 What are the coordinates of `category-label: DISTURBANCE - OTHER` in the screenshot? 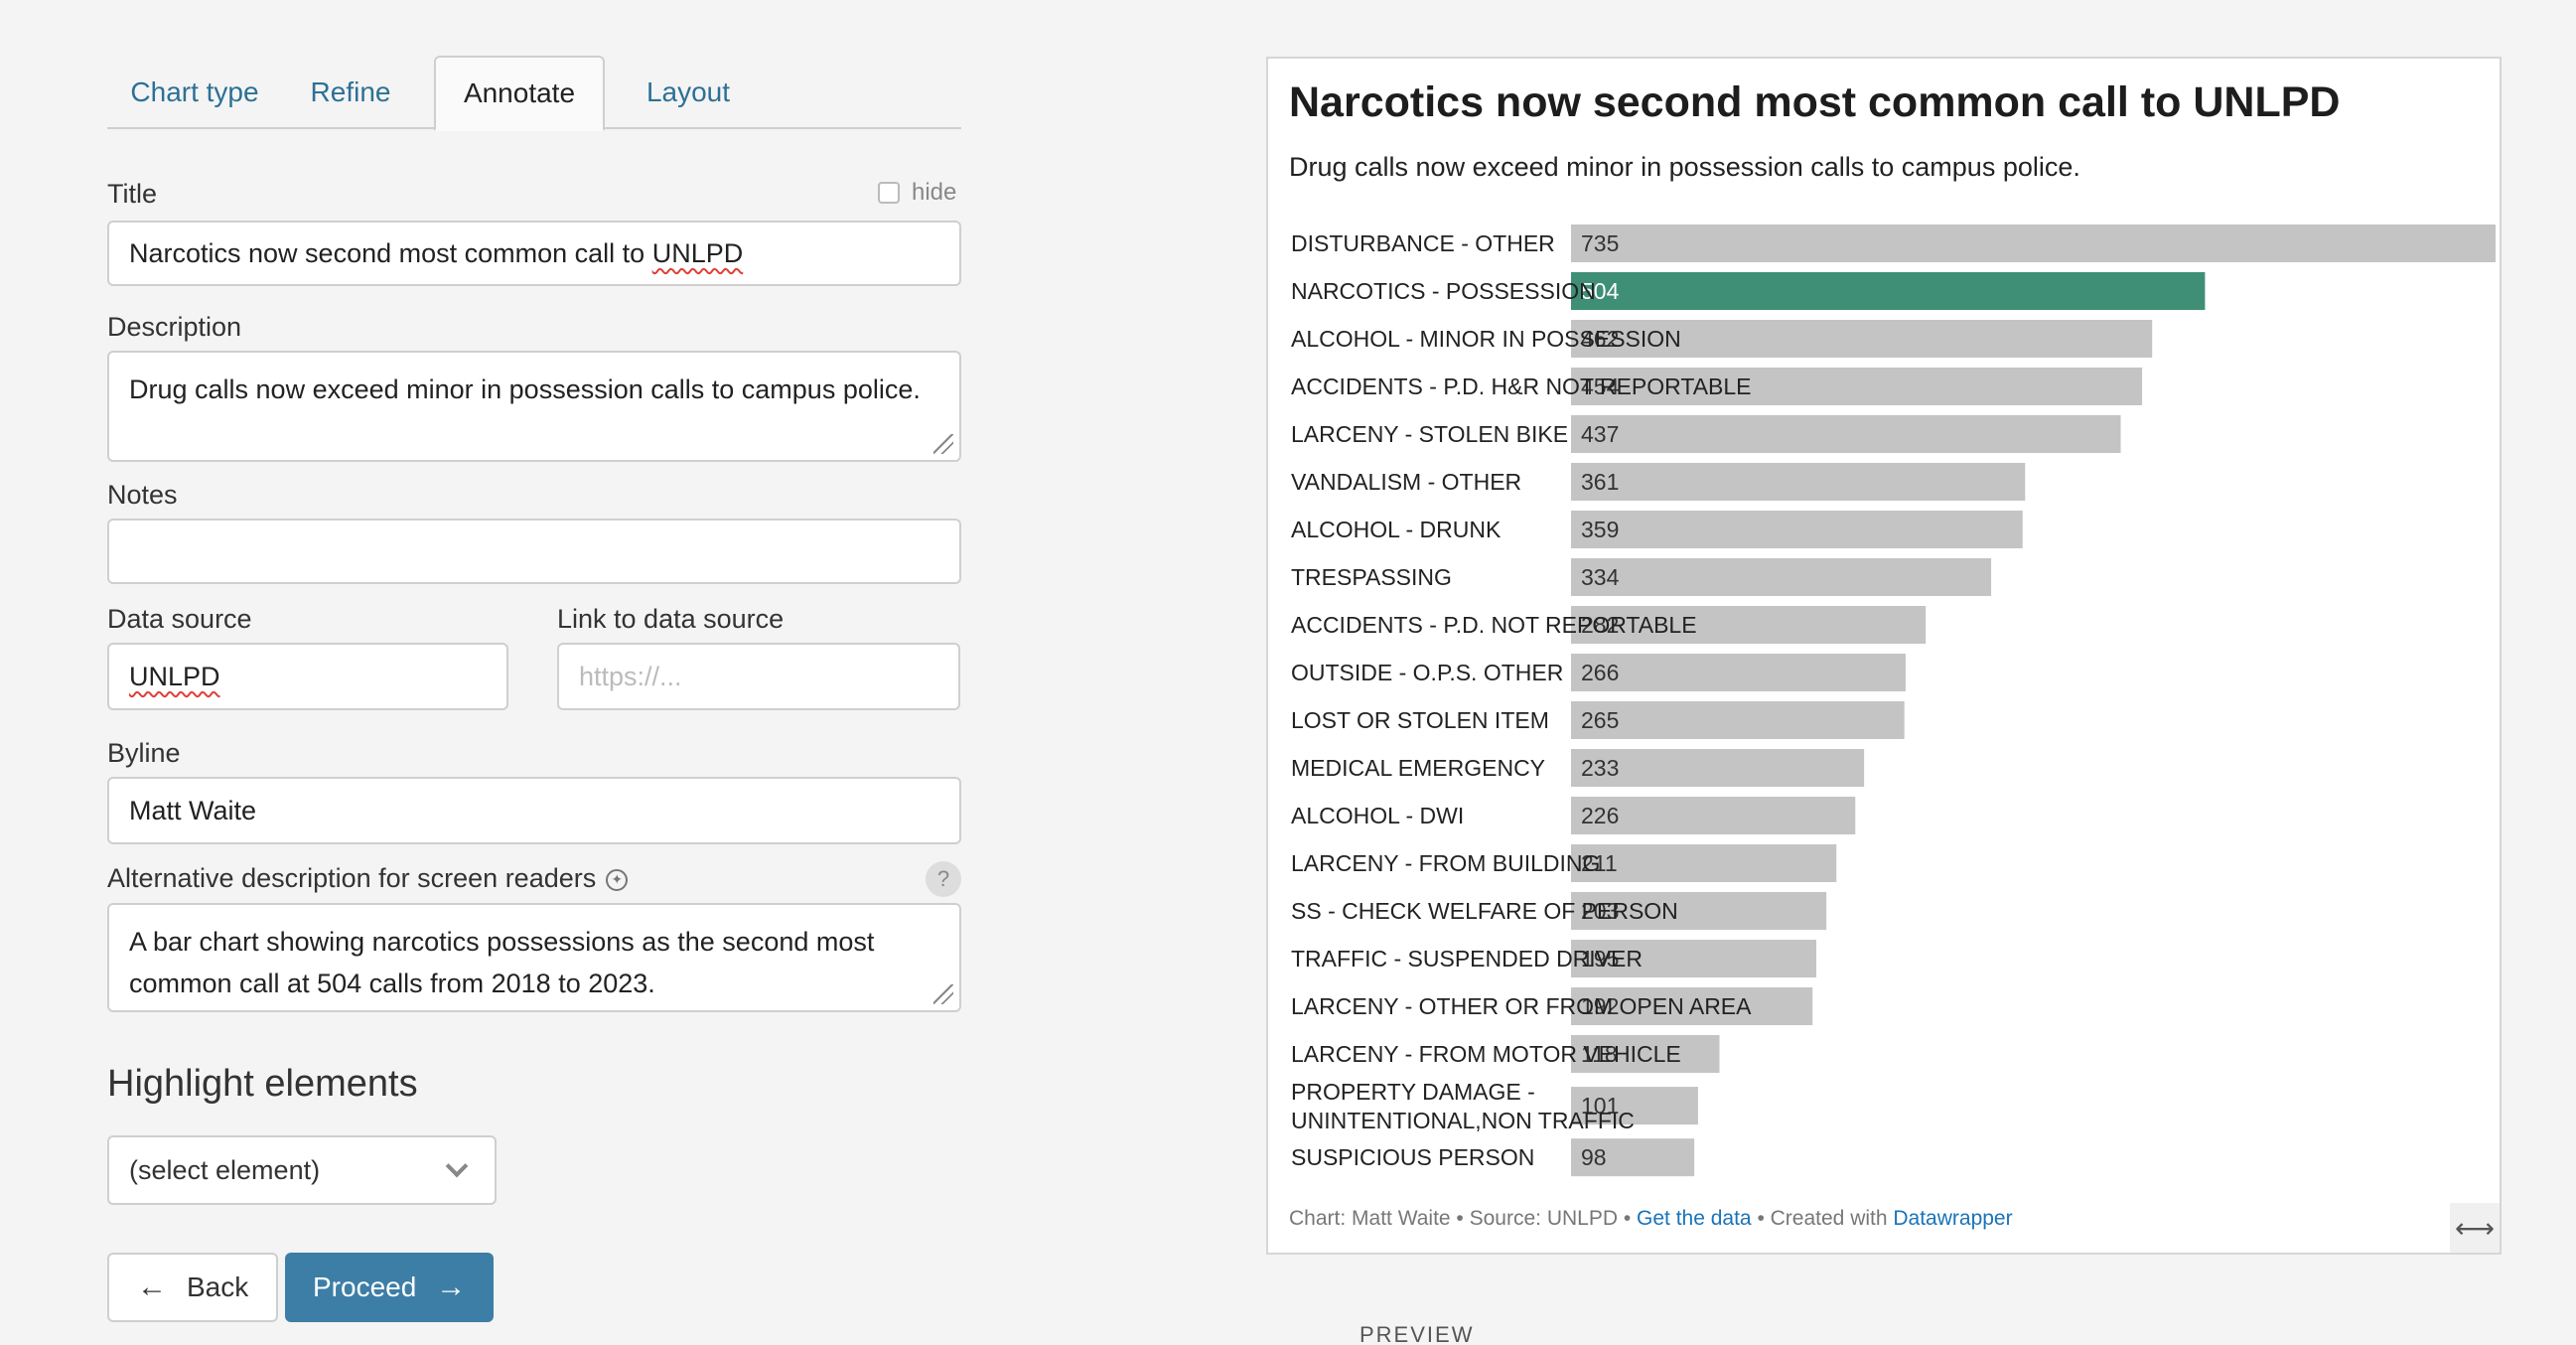 It's located at (1423, 243).